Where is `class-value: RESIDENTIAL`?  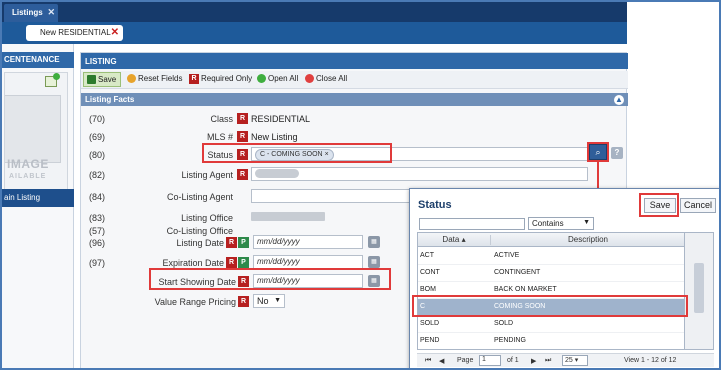
class-value: RESIDENTIAL is located at coordinates (281, 119).